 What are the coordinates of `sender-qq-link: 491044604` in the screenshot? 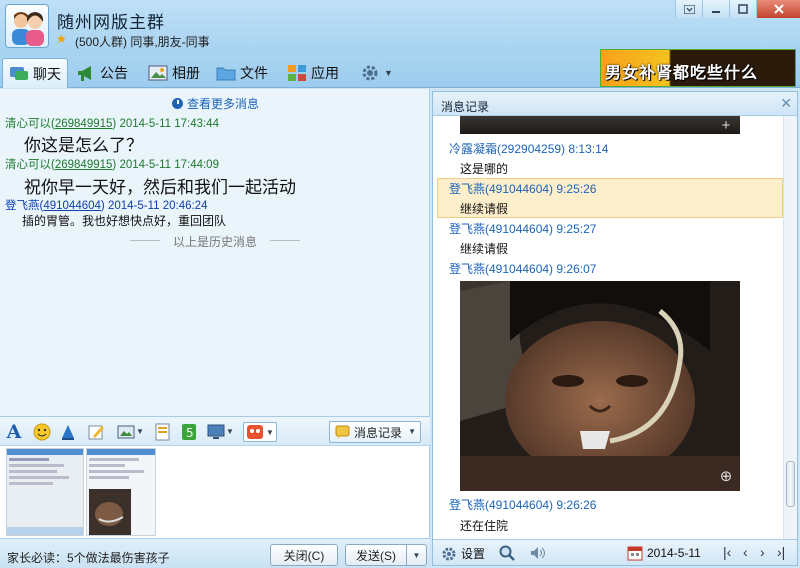 It's located at (72, 206).